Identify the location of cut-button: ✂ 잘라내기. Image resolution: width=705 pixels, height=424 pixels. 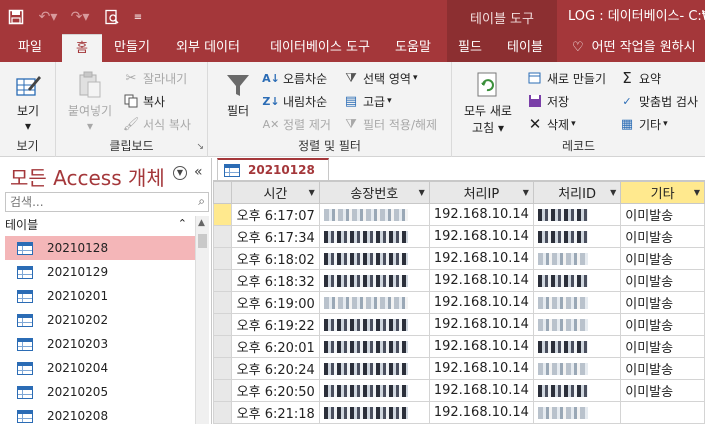
(155, 78).